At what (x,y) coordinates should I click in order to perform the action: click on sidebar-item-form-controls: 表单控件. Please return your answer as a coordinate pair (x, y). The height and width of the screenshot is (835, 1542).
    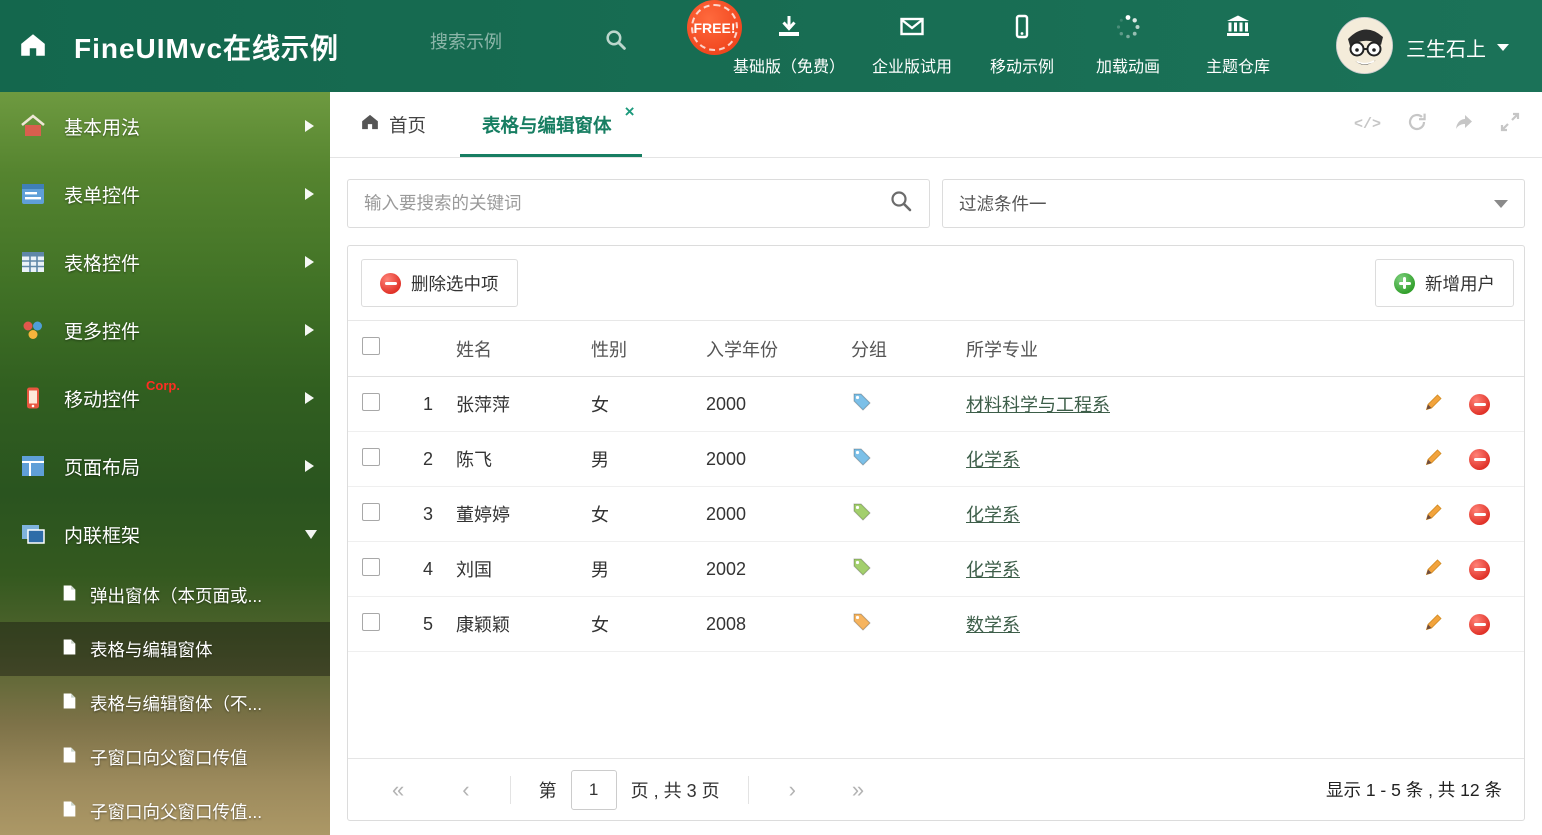
    Looking at the image, I should click on (165, 194).